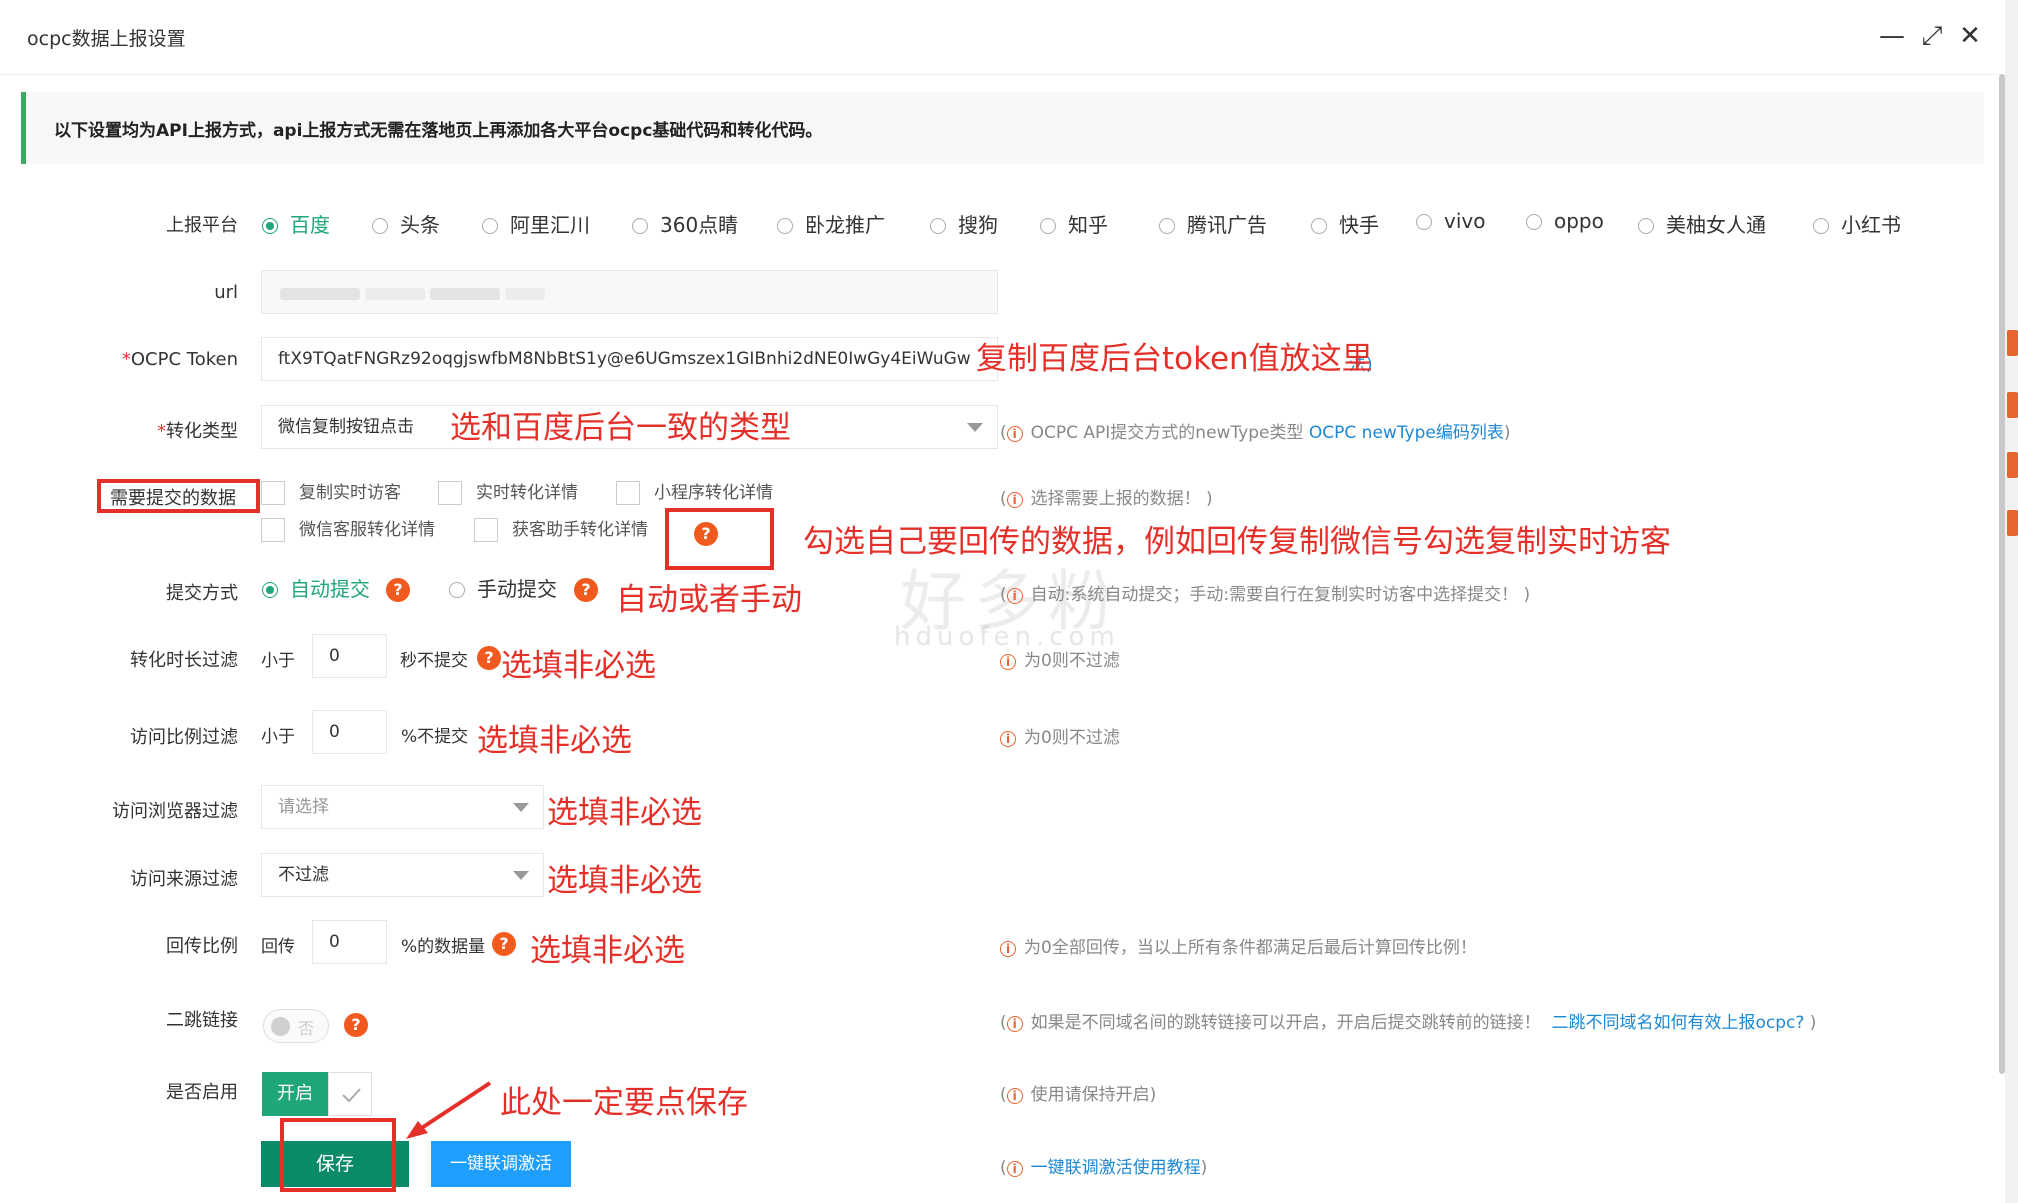  Describe the element at coordinates (420, 225) in the screenshot. I see `platform-radio-label: 头条` at that location.